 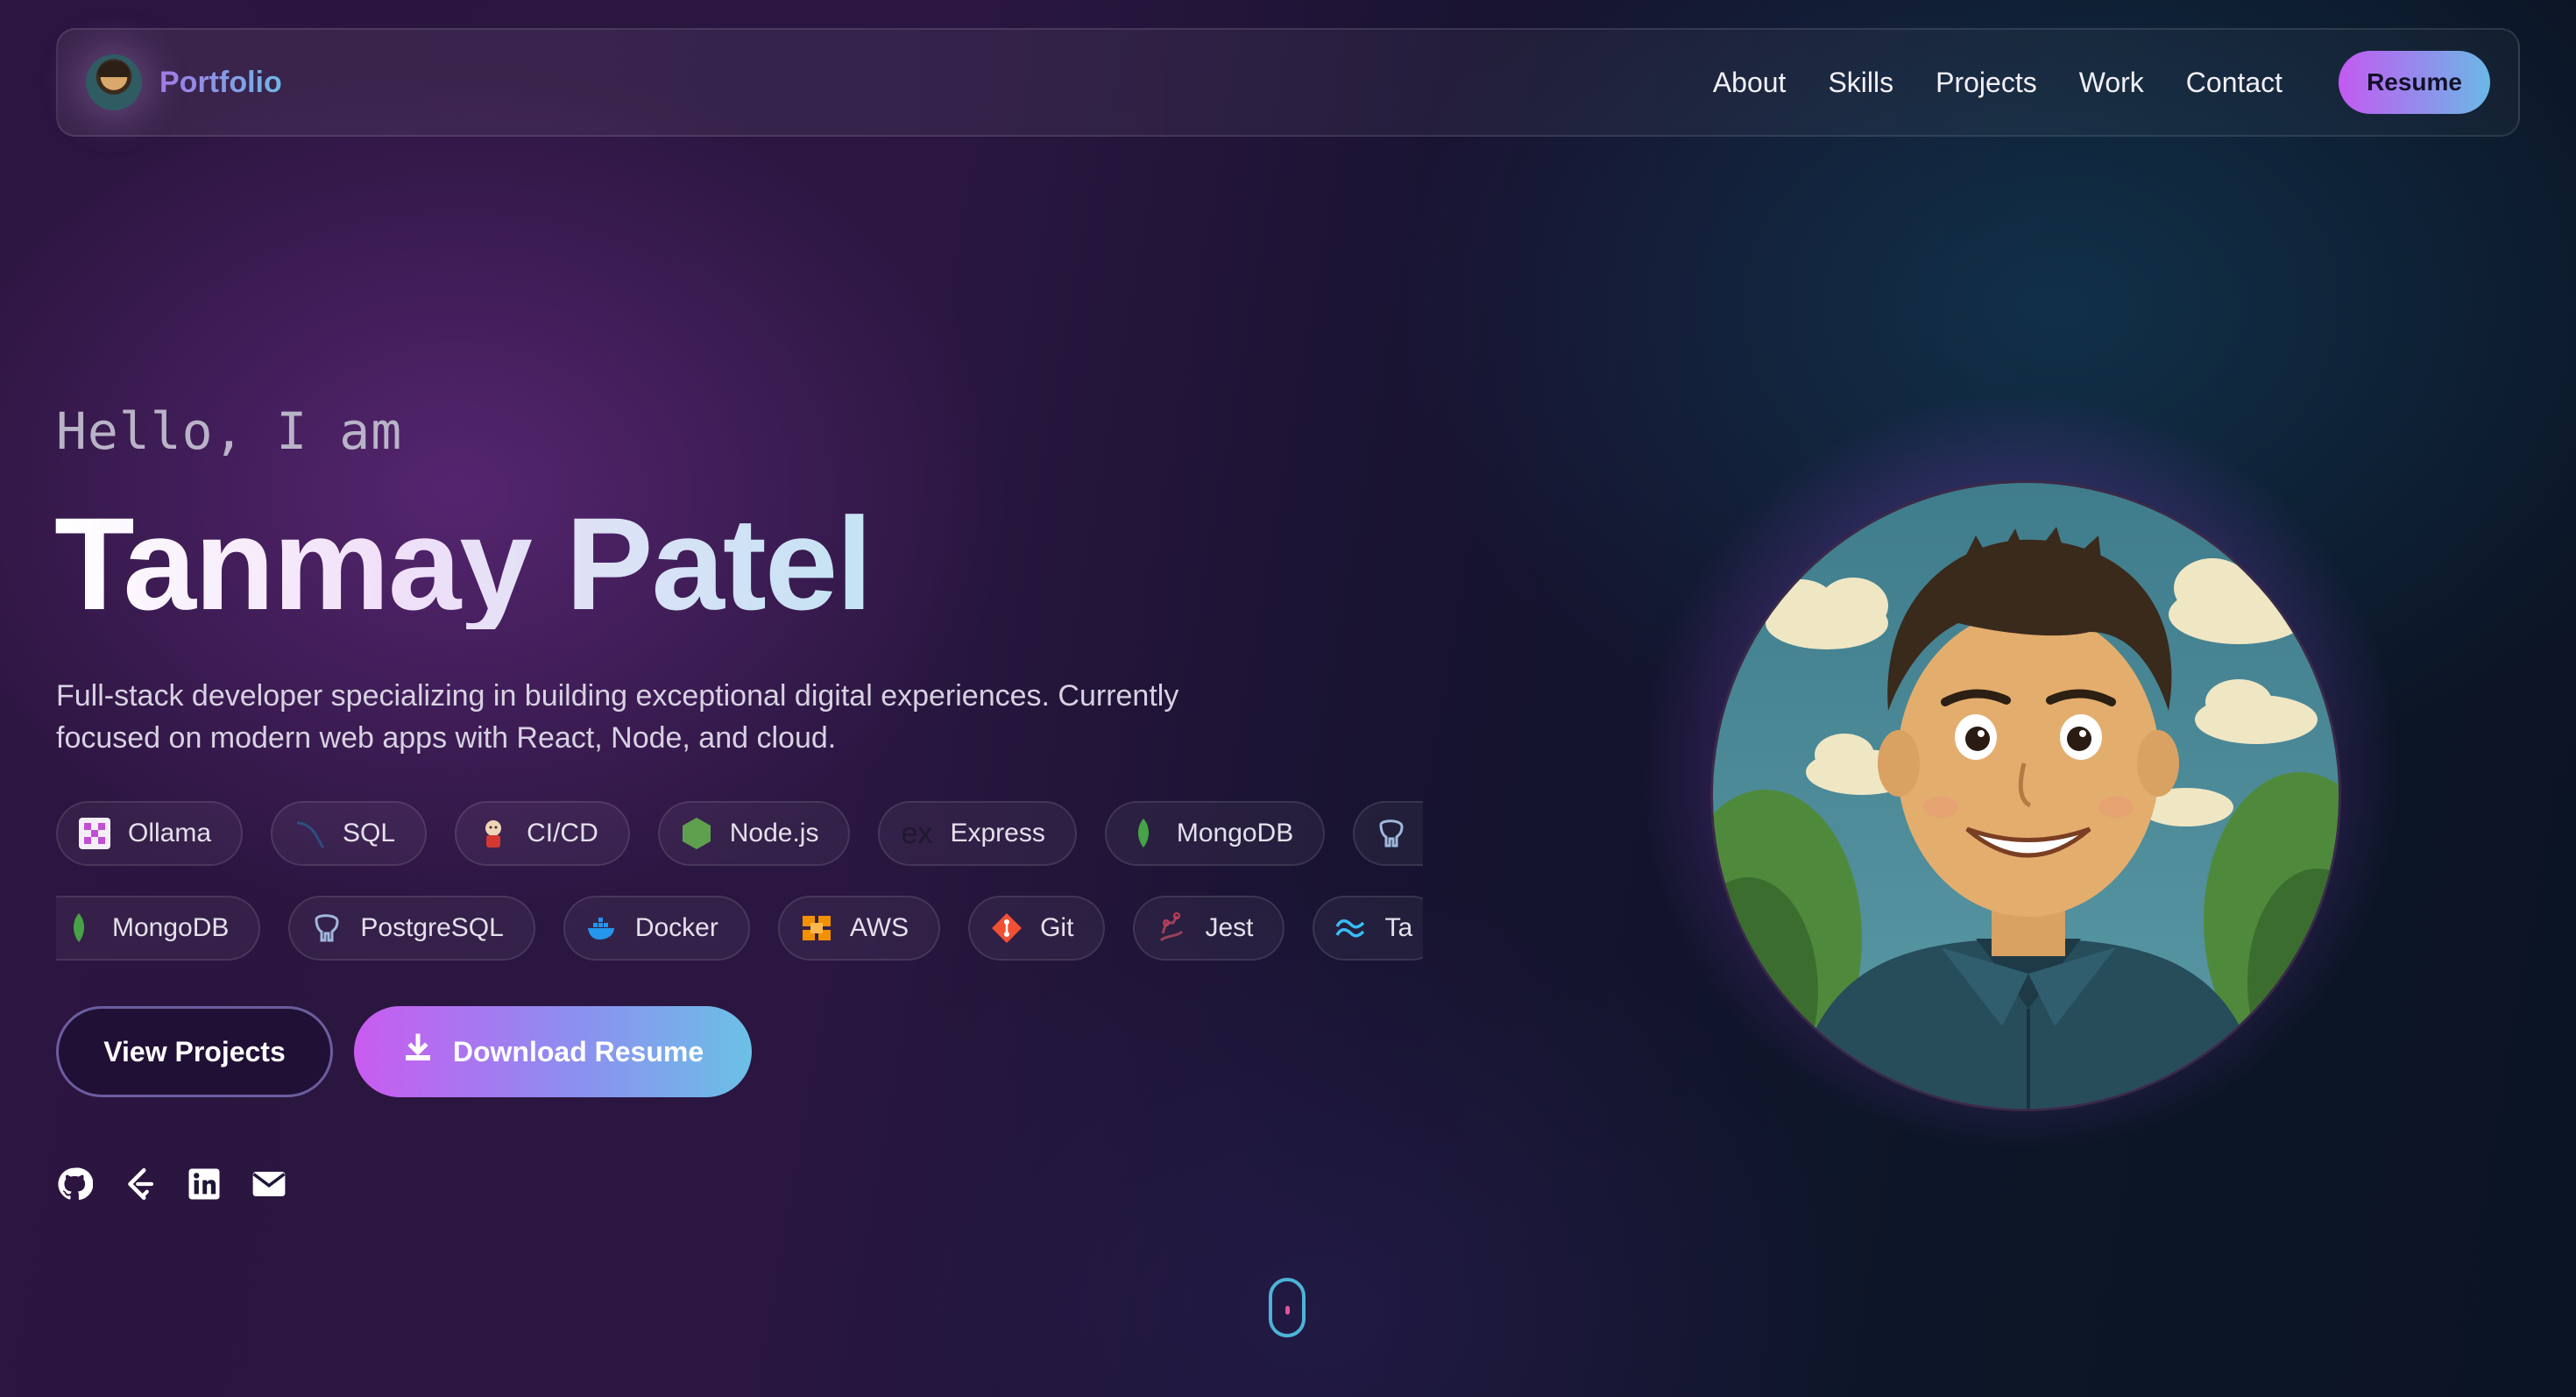 I want to click on nodejs-icon, so click(x=696, y=833).